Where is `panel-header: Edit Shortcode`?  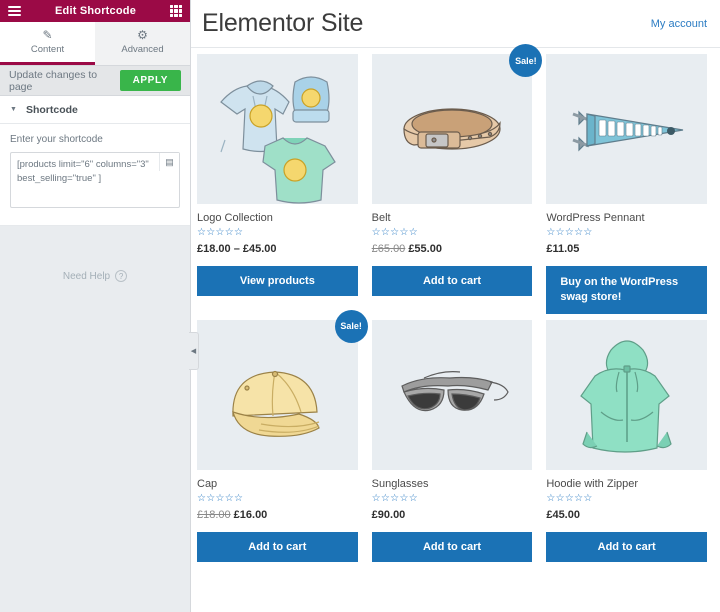 panel-header: Edit Shortcode is located at coordinates (95, 11).